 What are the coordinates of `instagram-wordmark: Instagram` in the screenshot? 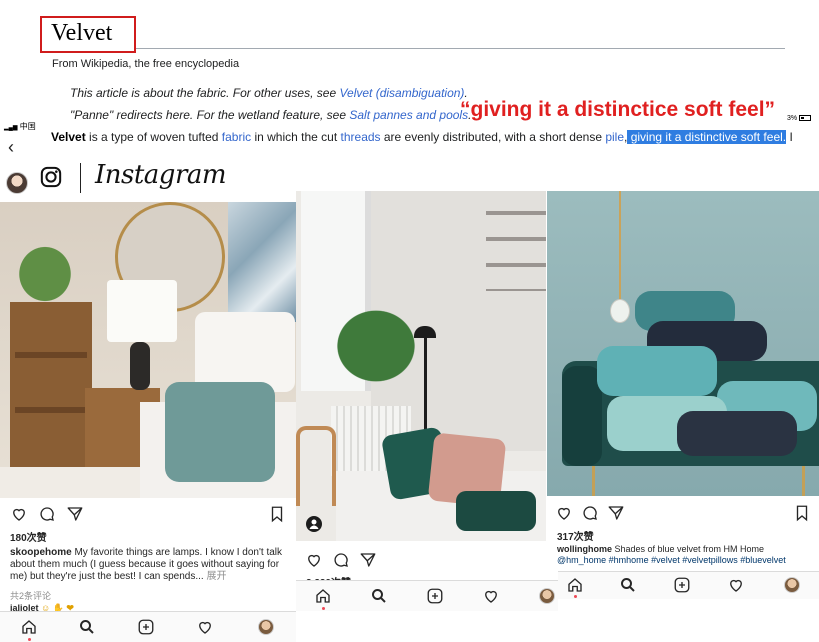 It's located at (161, 175).